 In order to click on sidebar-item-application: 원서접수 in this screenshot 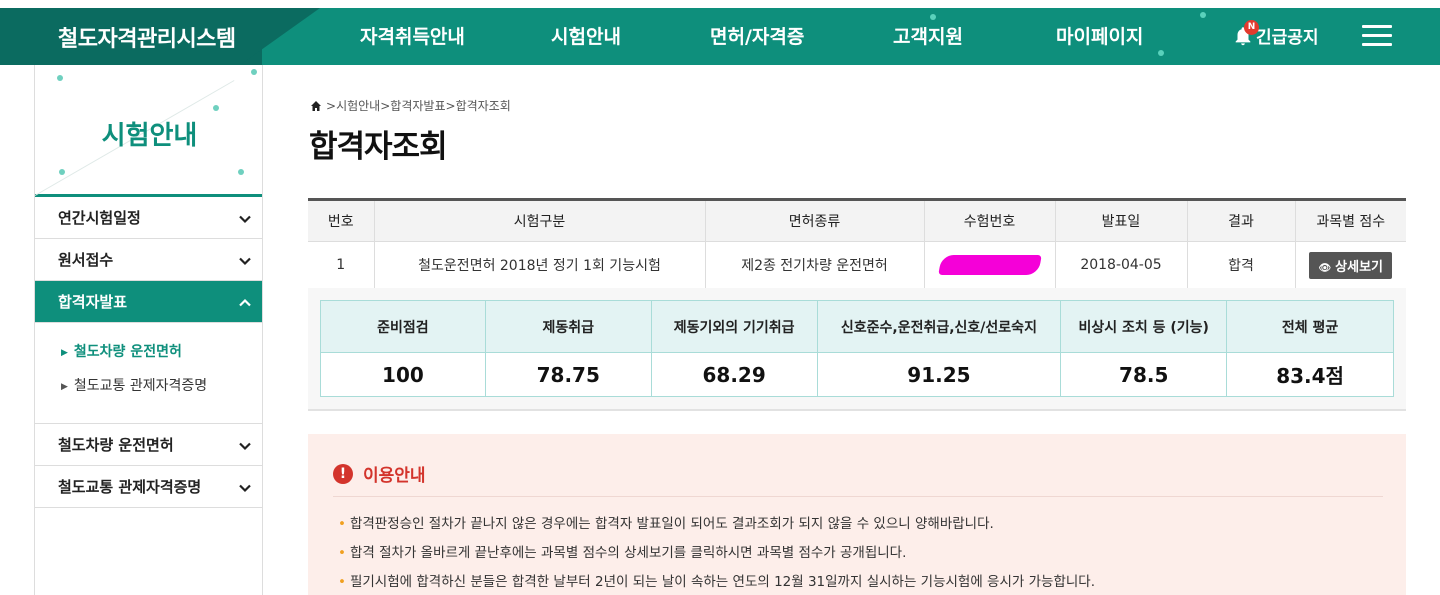, I will do `click(148, 260)`.